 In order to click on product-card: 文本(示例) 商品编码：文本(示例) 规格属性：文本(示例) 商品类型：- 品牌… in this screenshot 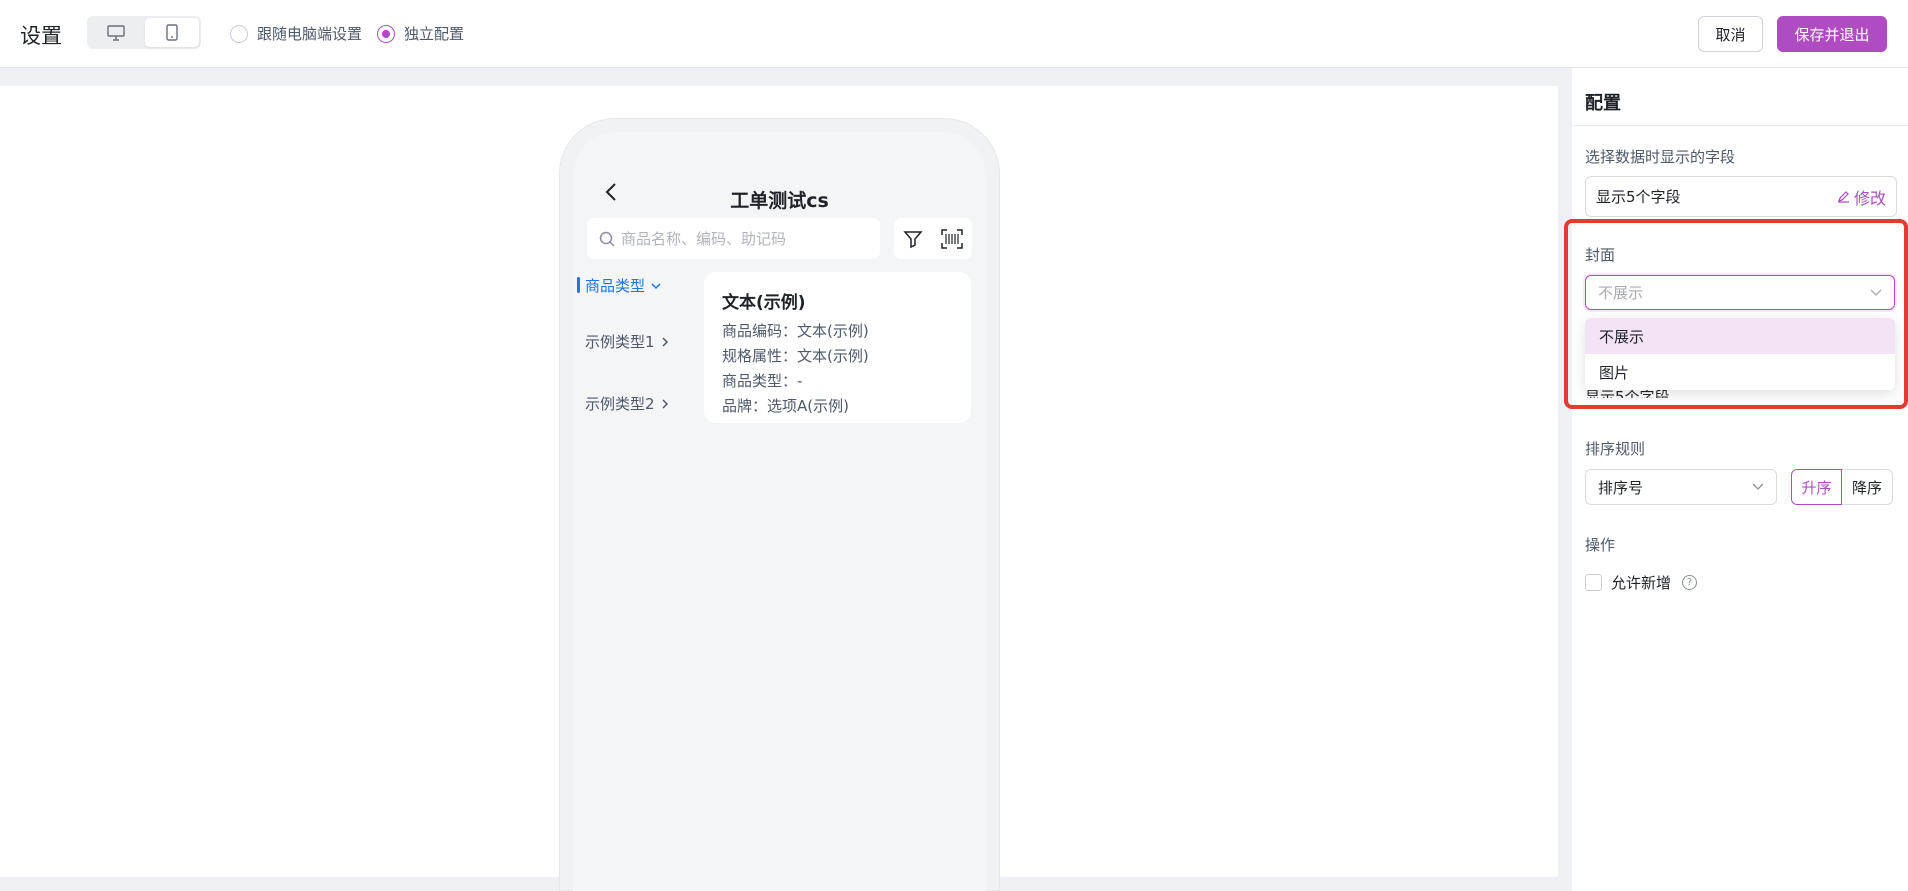, I will do `click(837, 347)`.